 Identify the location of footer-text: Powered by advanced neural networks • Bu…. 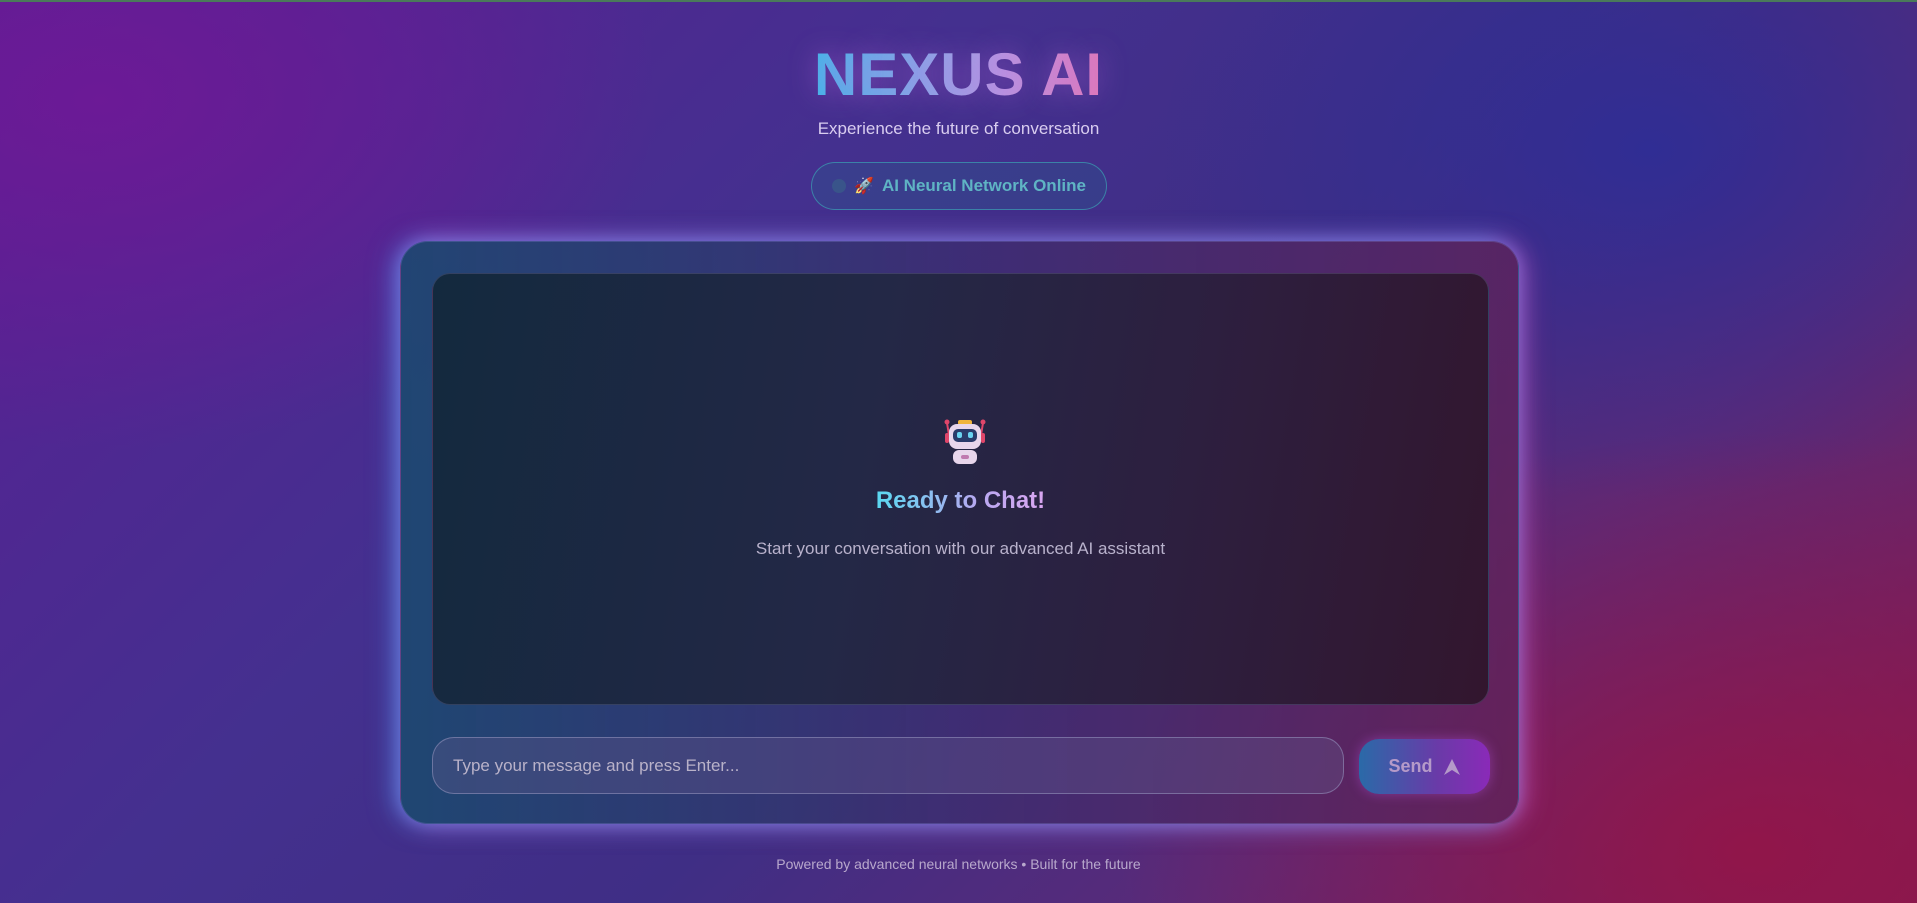
(958, 864).